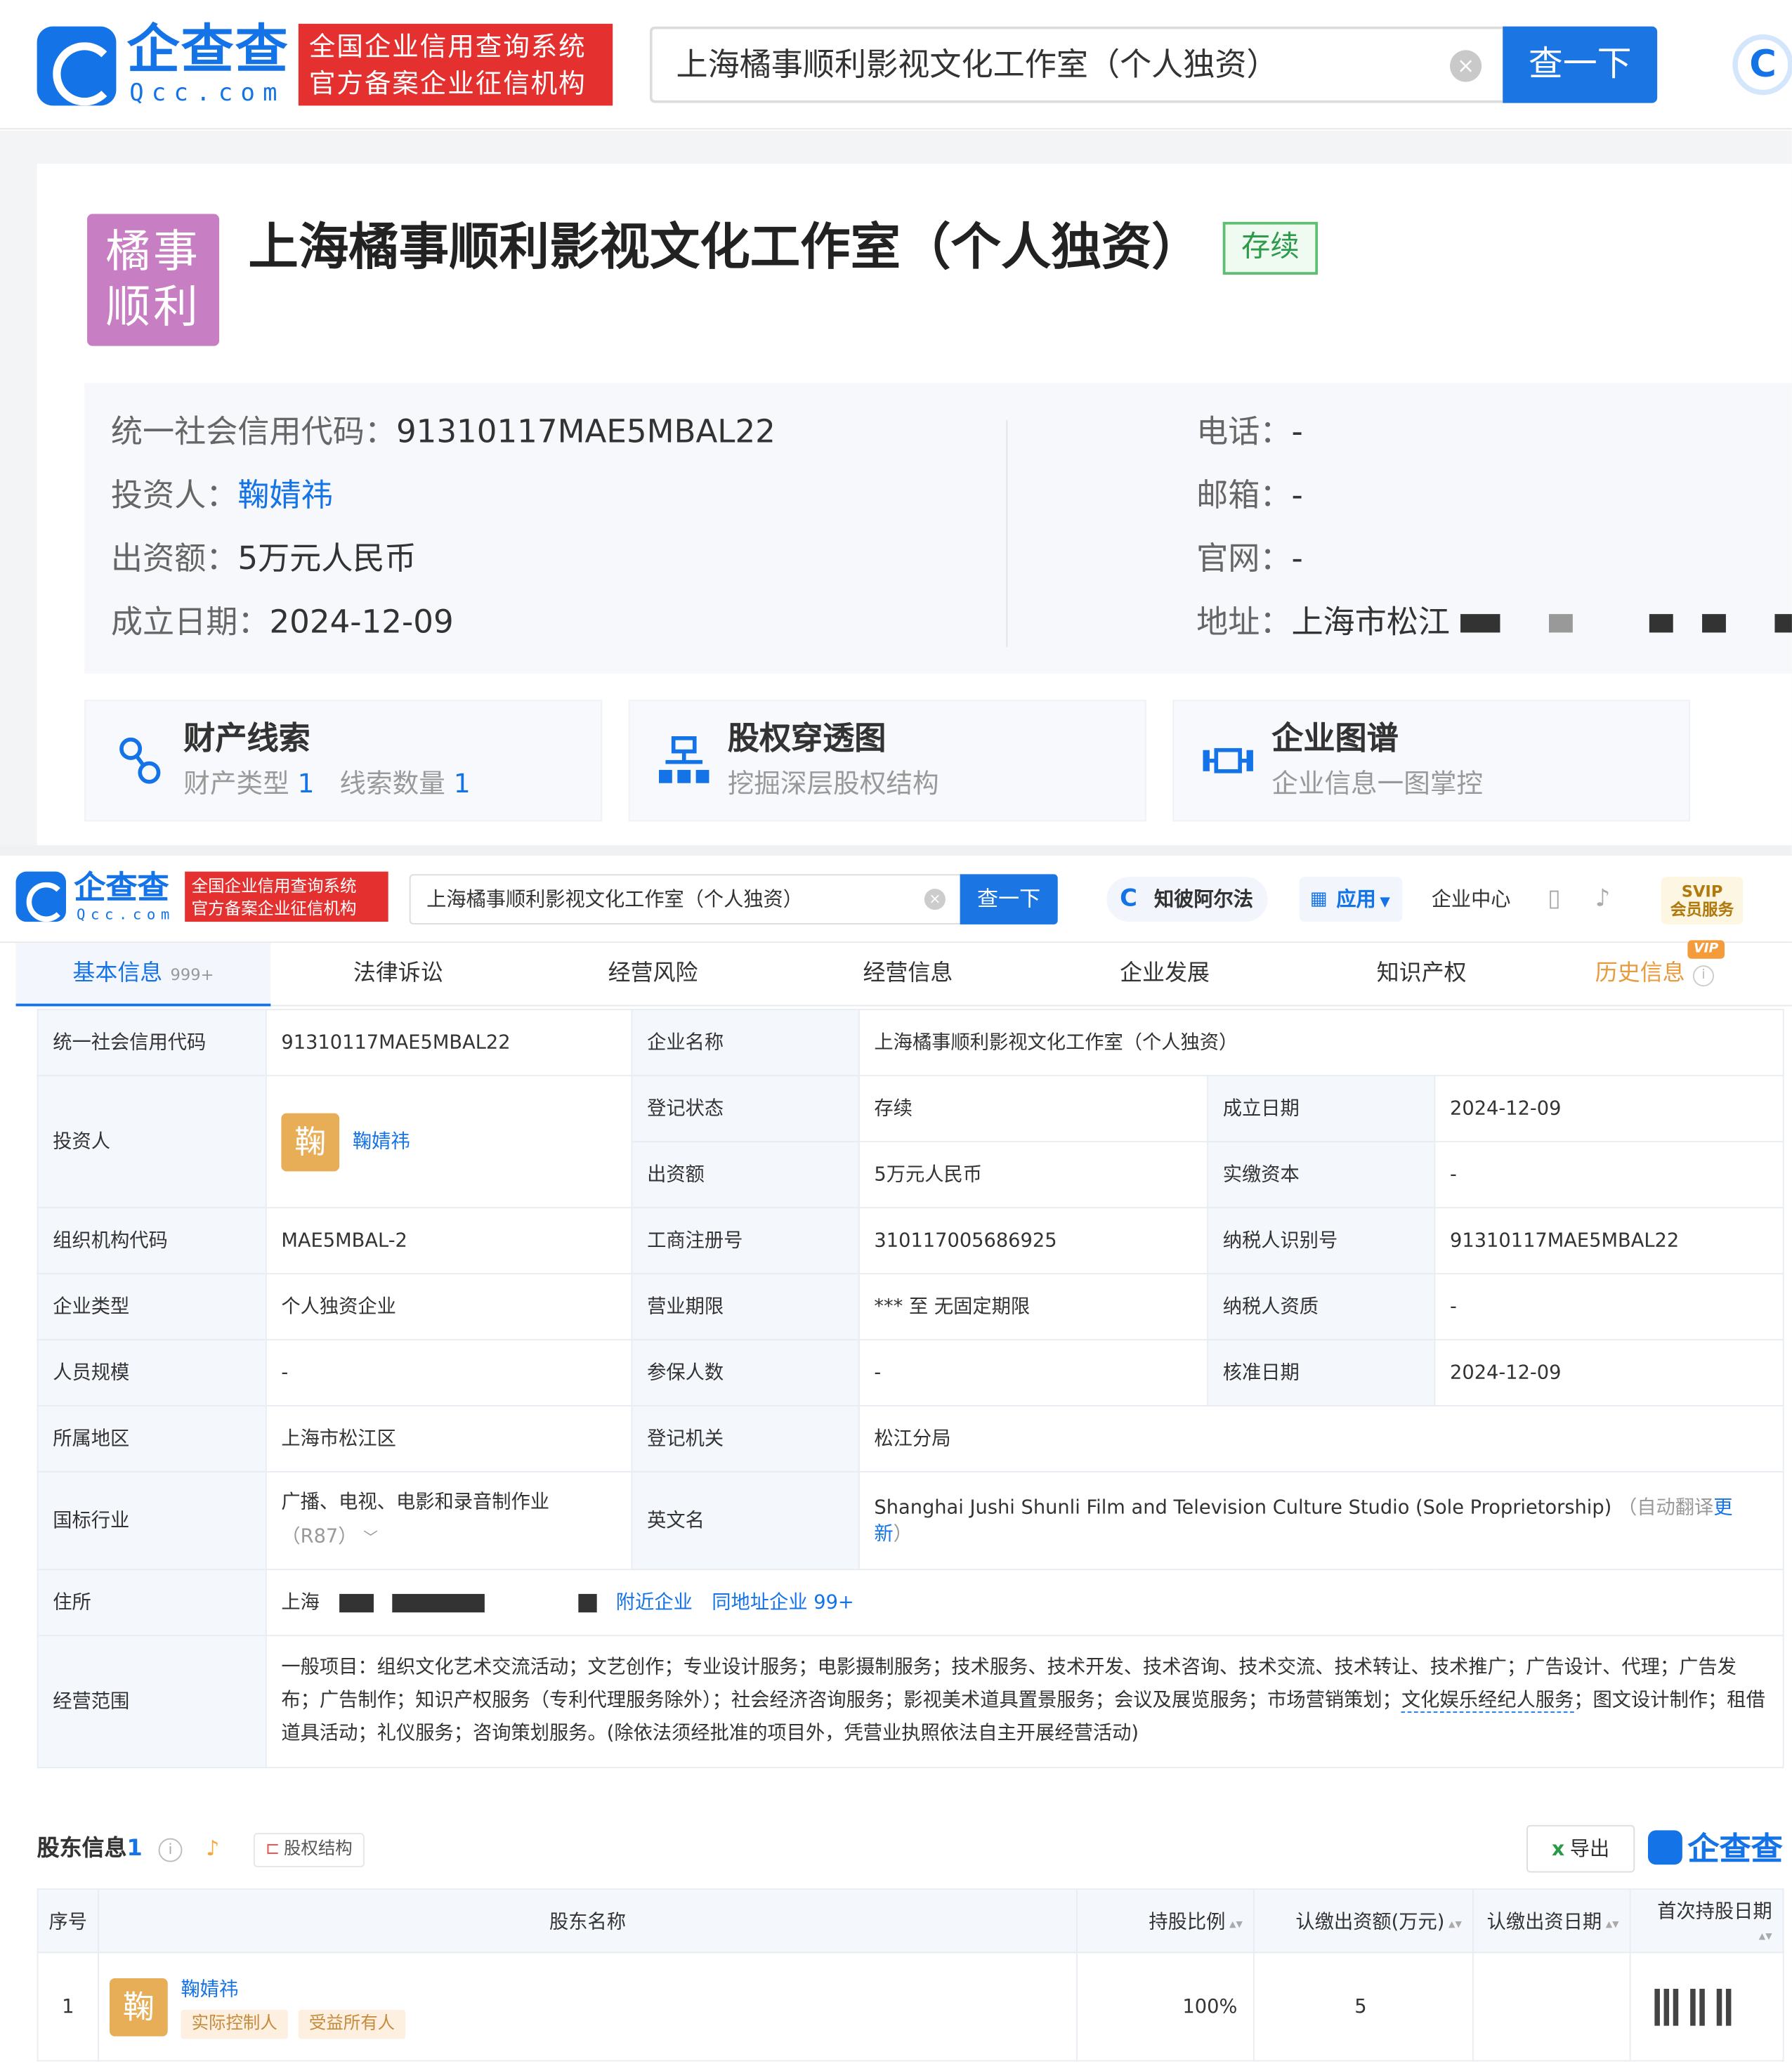 The width and height of the screenshot is (1792, 2071). Describe the element at coordinates (745, 1438) in the screenshot. I see `authority-label: 登记机关` at that location.